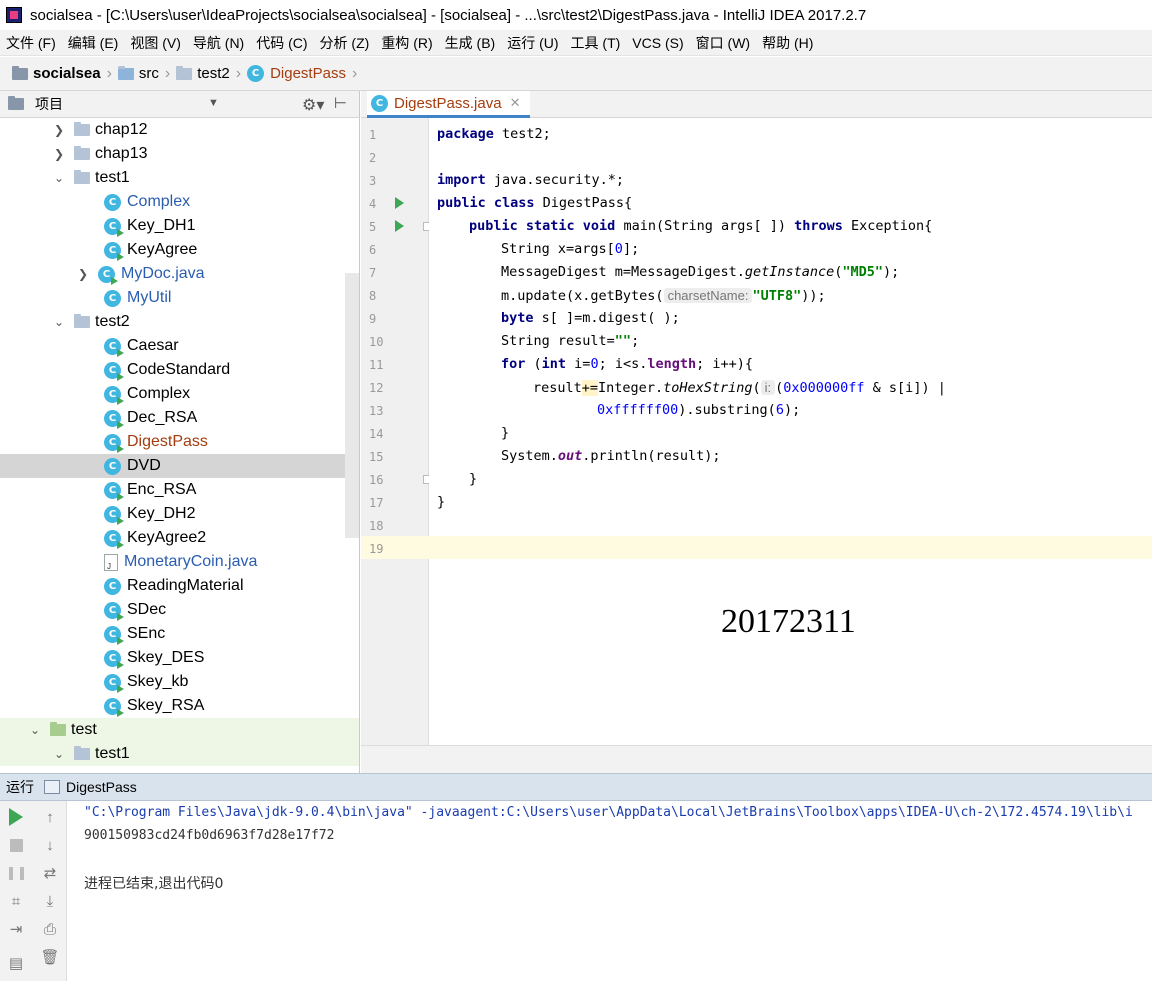  I want to click on intellij-app-icon, so click(14, 15).